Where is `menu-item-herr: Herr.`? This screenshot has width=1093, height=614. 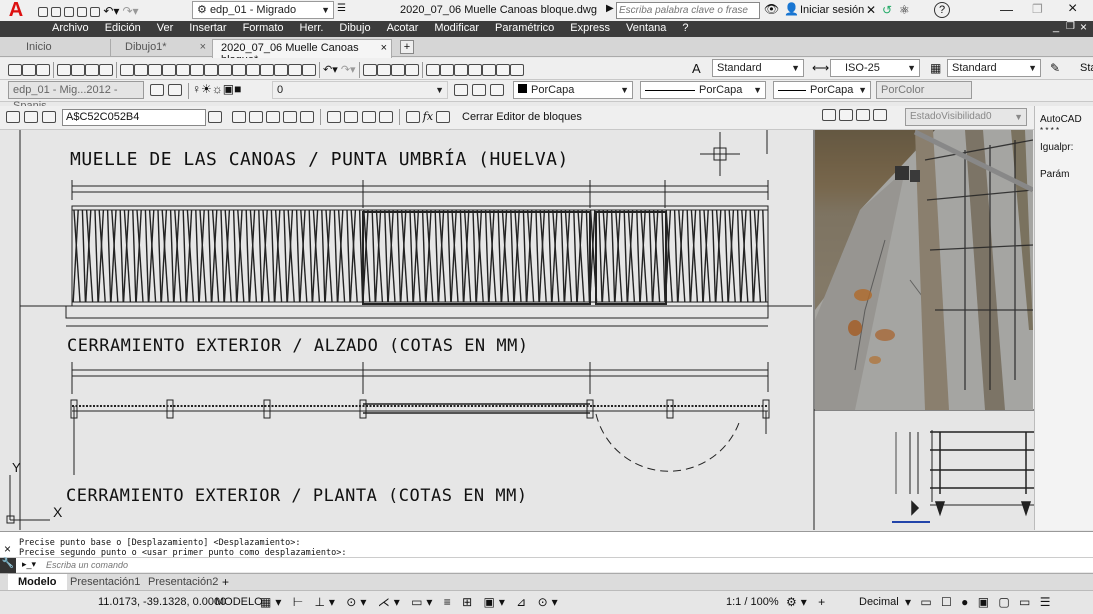
menu-item-herr: Herr. is located at coordinates (312, 28).